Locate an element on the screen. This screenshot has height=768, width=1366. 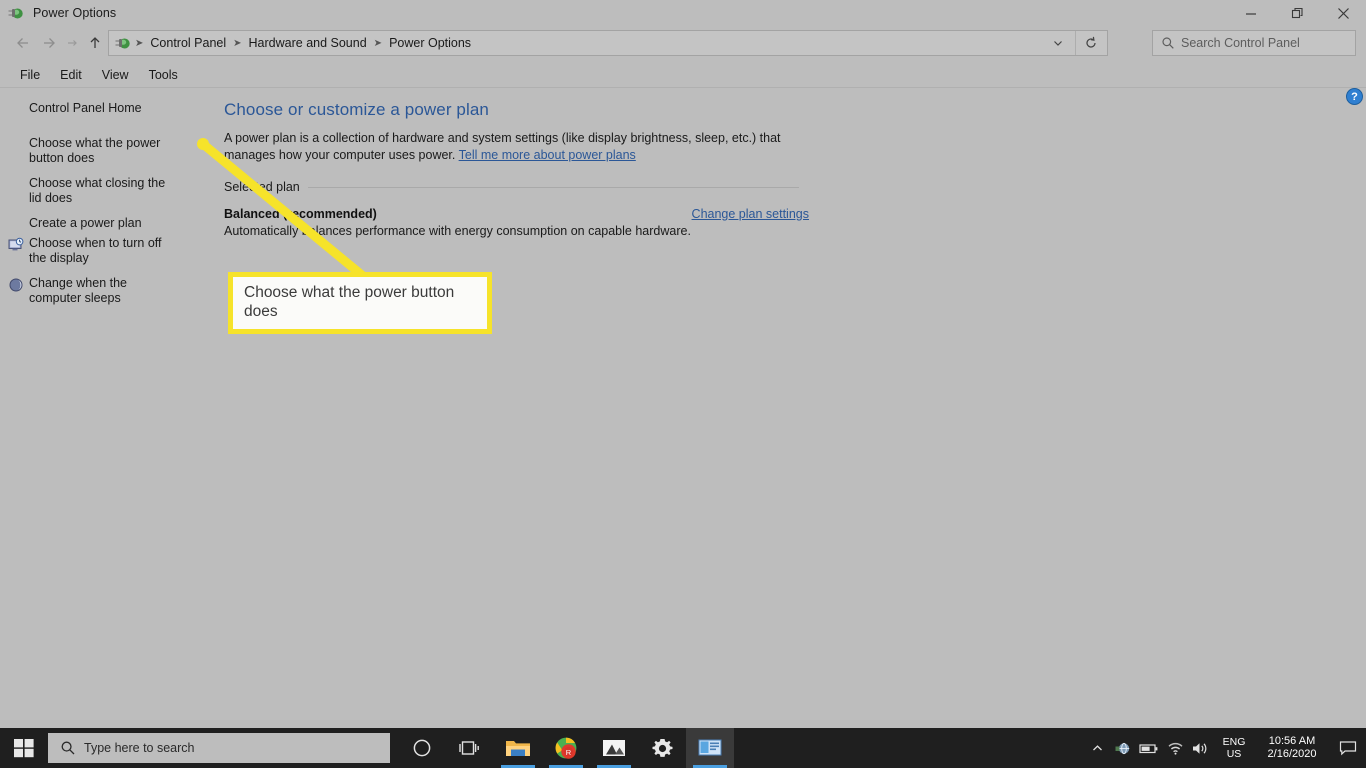
annotation-callout-box: Choose what the power button does is located at coordinates (360, 303).